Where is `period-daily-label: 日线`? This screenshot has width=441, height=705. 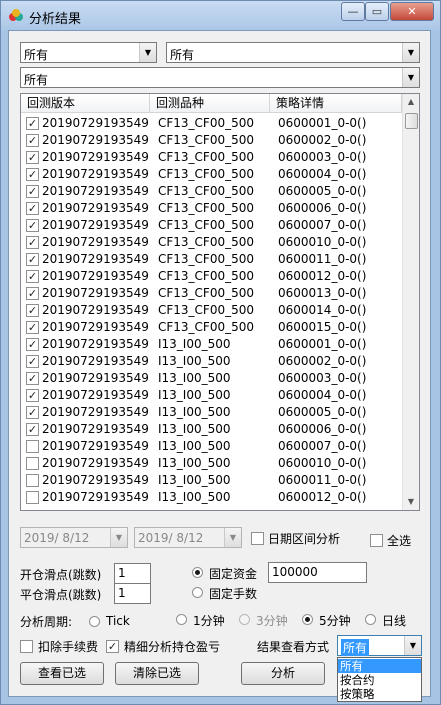 period-daily-label: 日线 is located at coordinates (394, 621).